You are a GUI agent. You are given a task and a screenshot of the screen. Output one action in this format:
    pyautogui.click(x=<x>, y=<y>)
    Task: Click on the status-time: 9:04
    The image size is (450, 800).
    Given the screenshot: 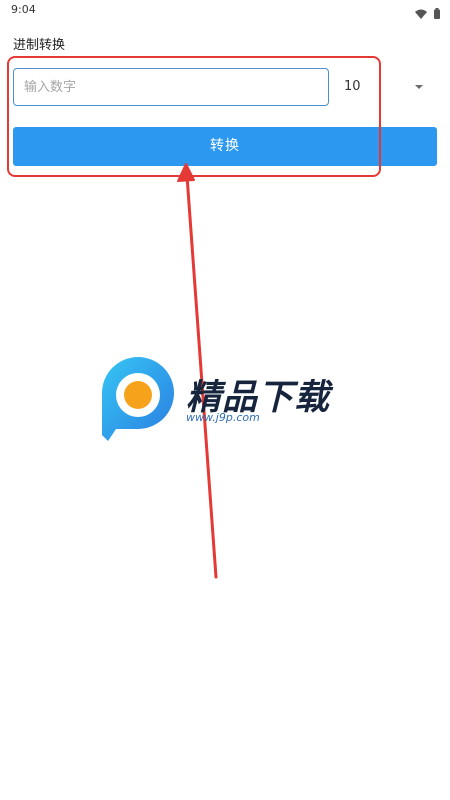 What is the action you would take?
    pyautogui.click(x=23, y=9)
    